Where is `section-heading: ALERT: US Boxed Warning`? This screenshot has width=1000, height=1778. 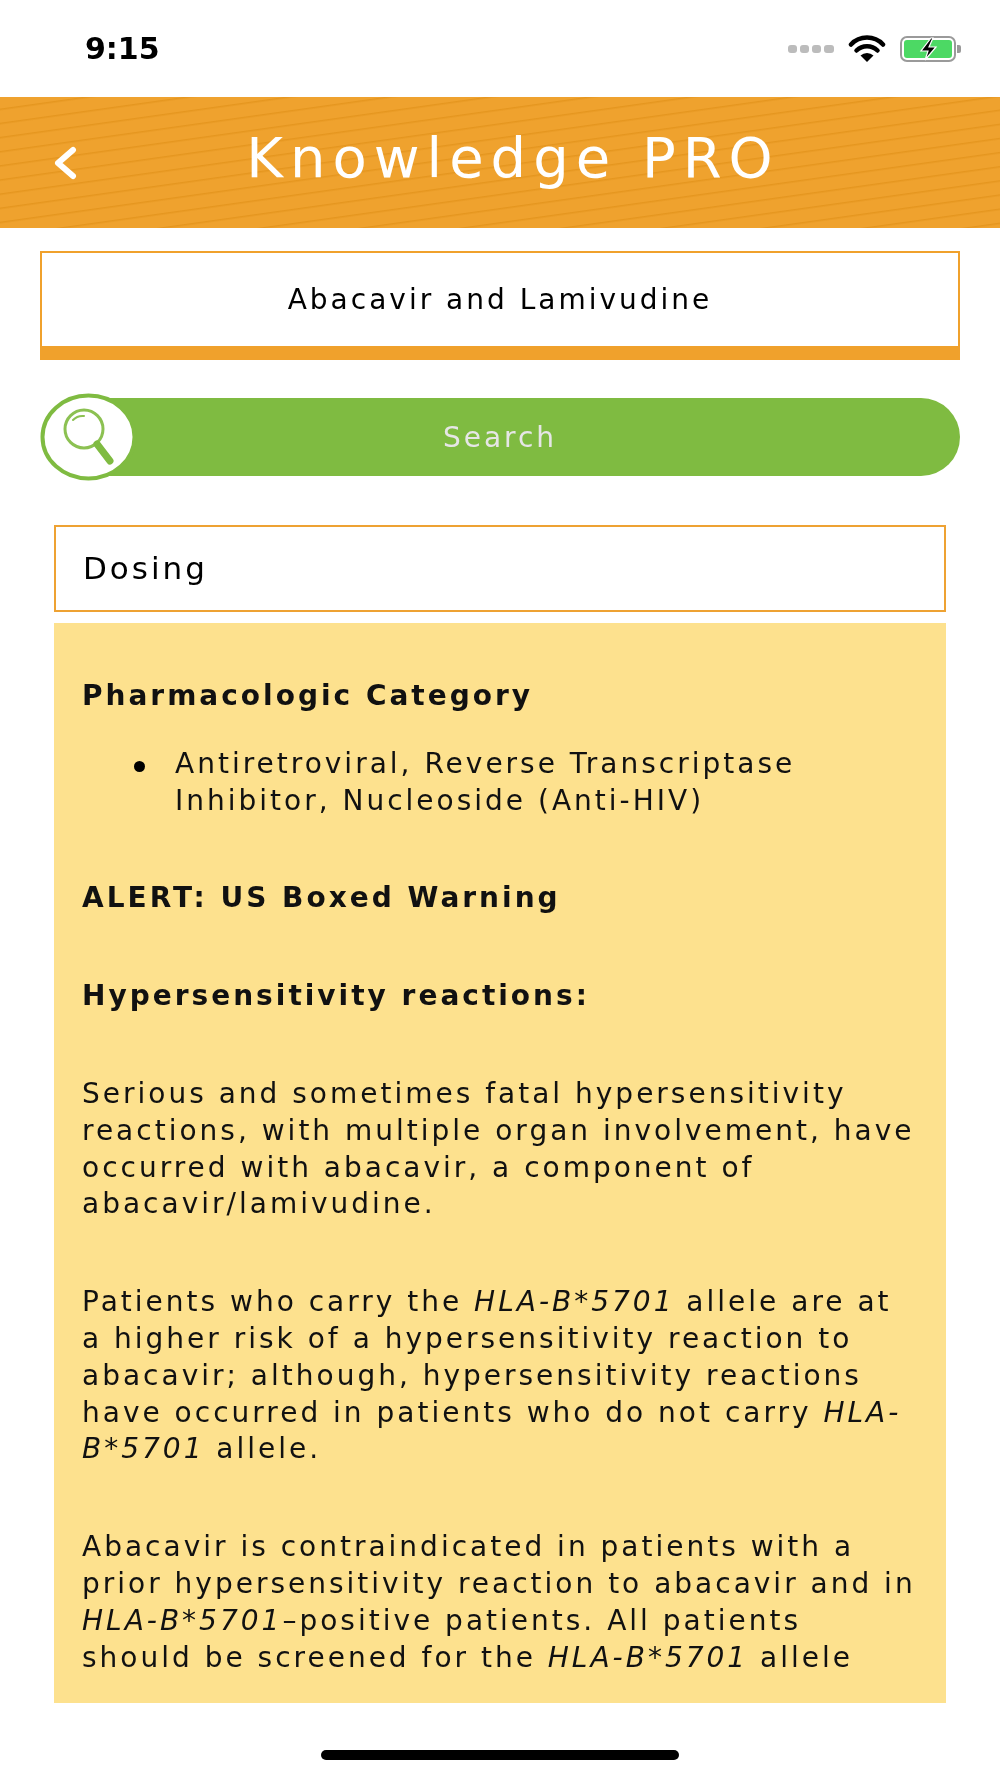 section-heading: ALERT: US Boxed Warning is located at coordinates (322, 898).